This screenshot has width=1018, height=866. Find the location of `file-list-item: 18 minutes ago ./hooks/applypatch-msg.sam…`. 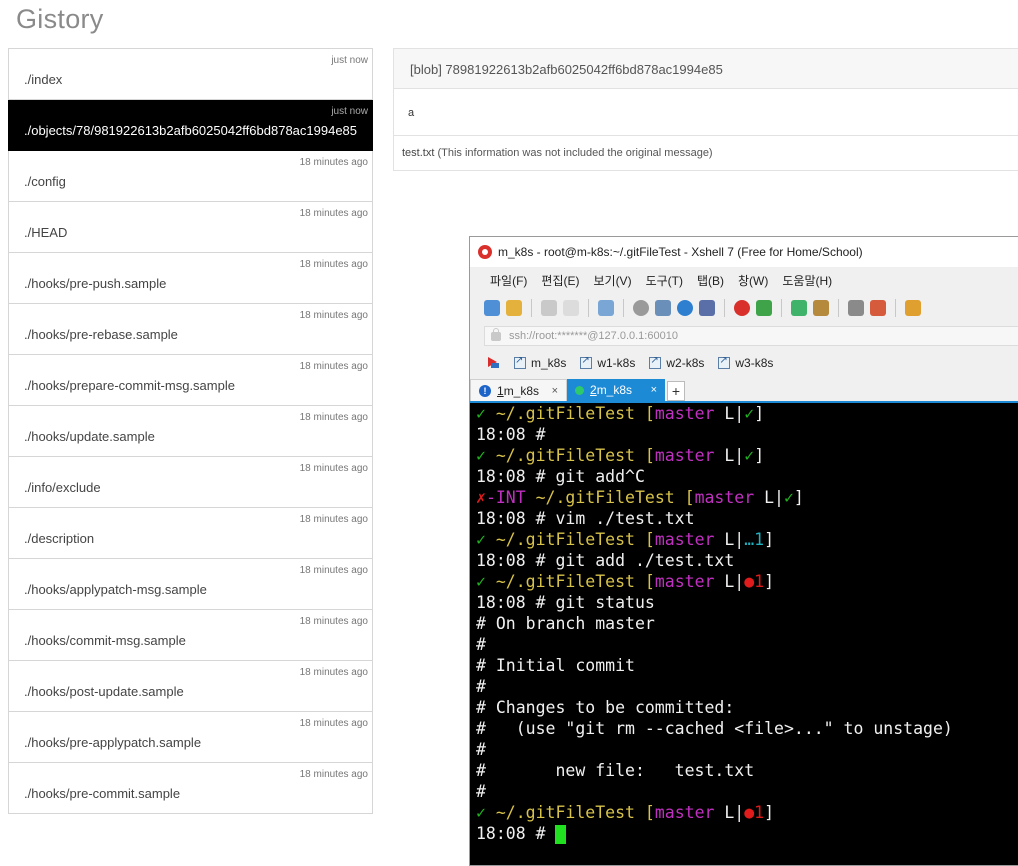

file-list-item: 18 minutes ago ./hooks/applypatch-msg.sam… is located at coordinates (190, 584).